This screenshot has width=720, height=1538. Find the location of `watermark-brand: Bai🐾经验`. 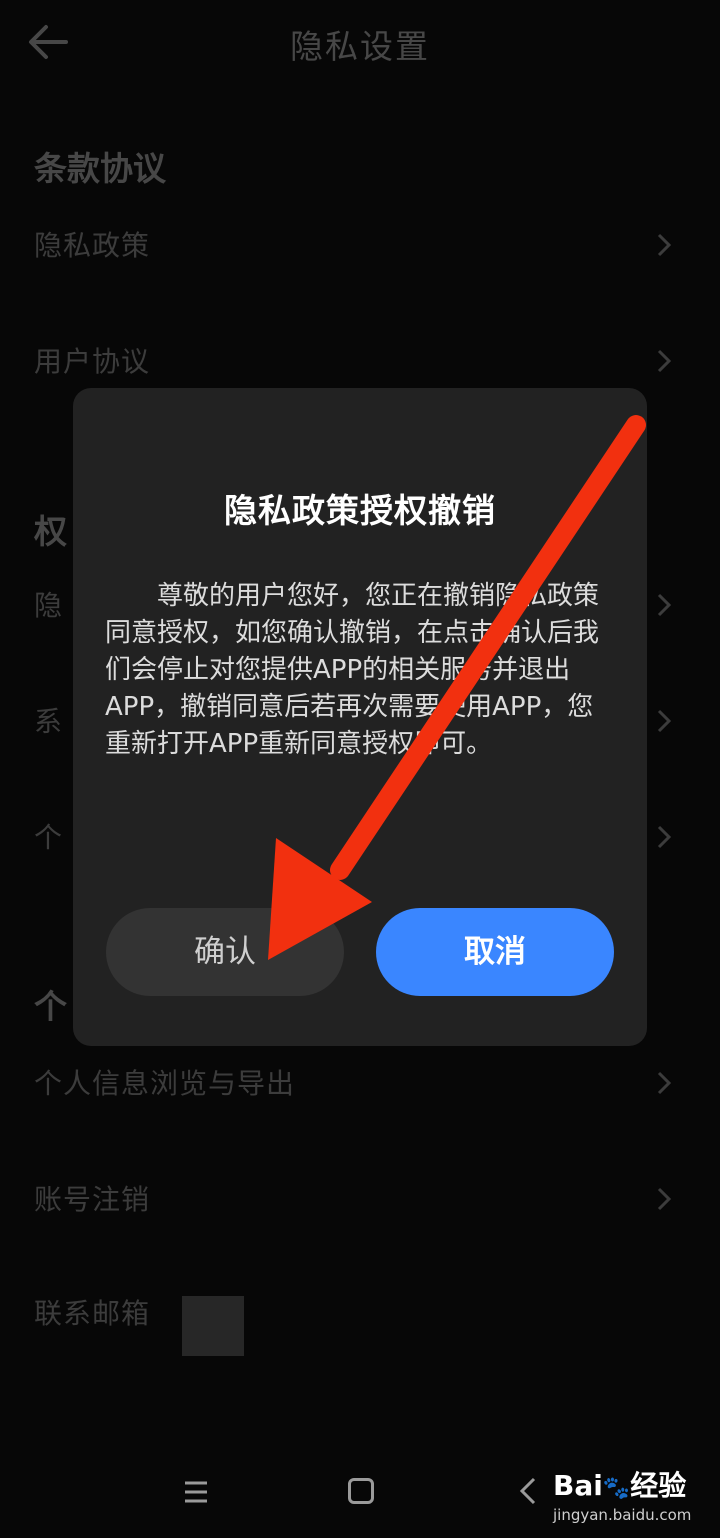

watermark-brand: Bai🐾经验 is located at coordinates (620, 1485).